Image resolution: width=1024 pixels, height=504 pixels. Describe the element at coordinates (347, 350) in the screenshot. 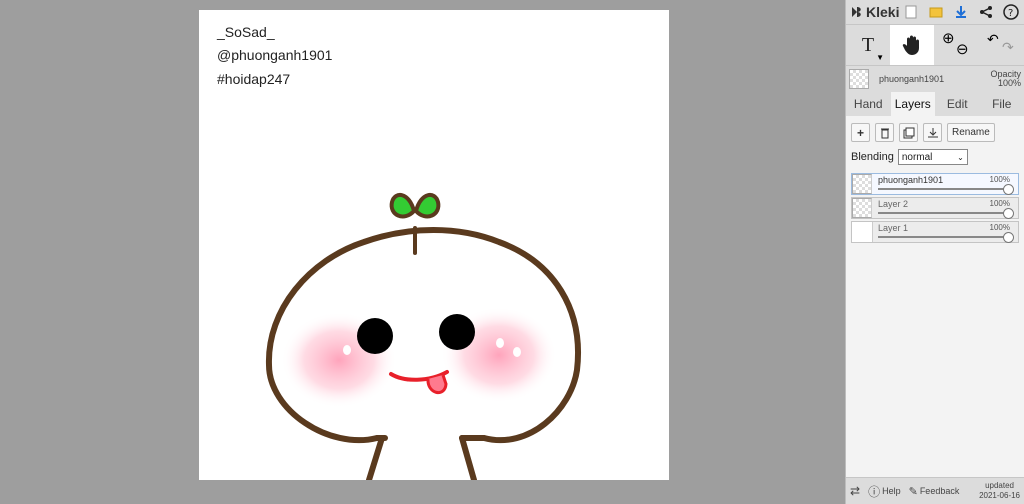

I see `left-cheek-highlight` at that location.